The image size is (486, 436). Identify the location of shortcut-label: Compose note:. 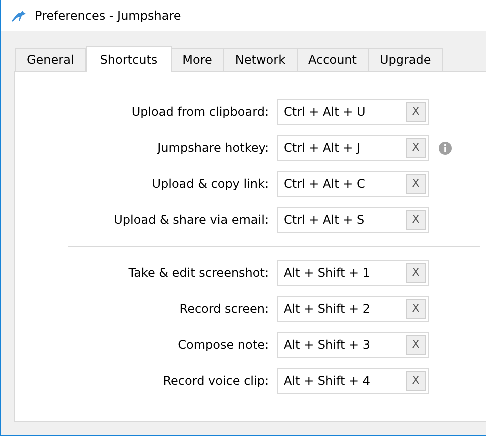
(223, 345).